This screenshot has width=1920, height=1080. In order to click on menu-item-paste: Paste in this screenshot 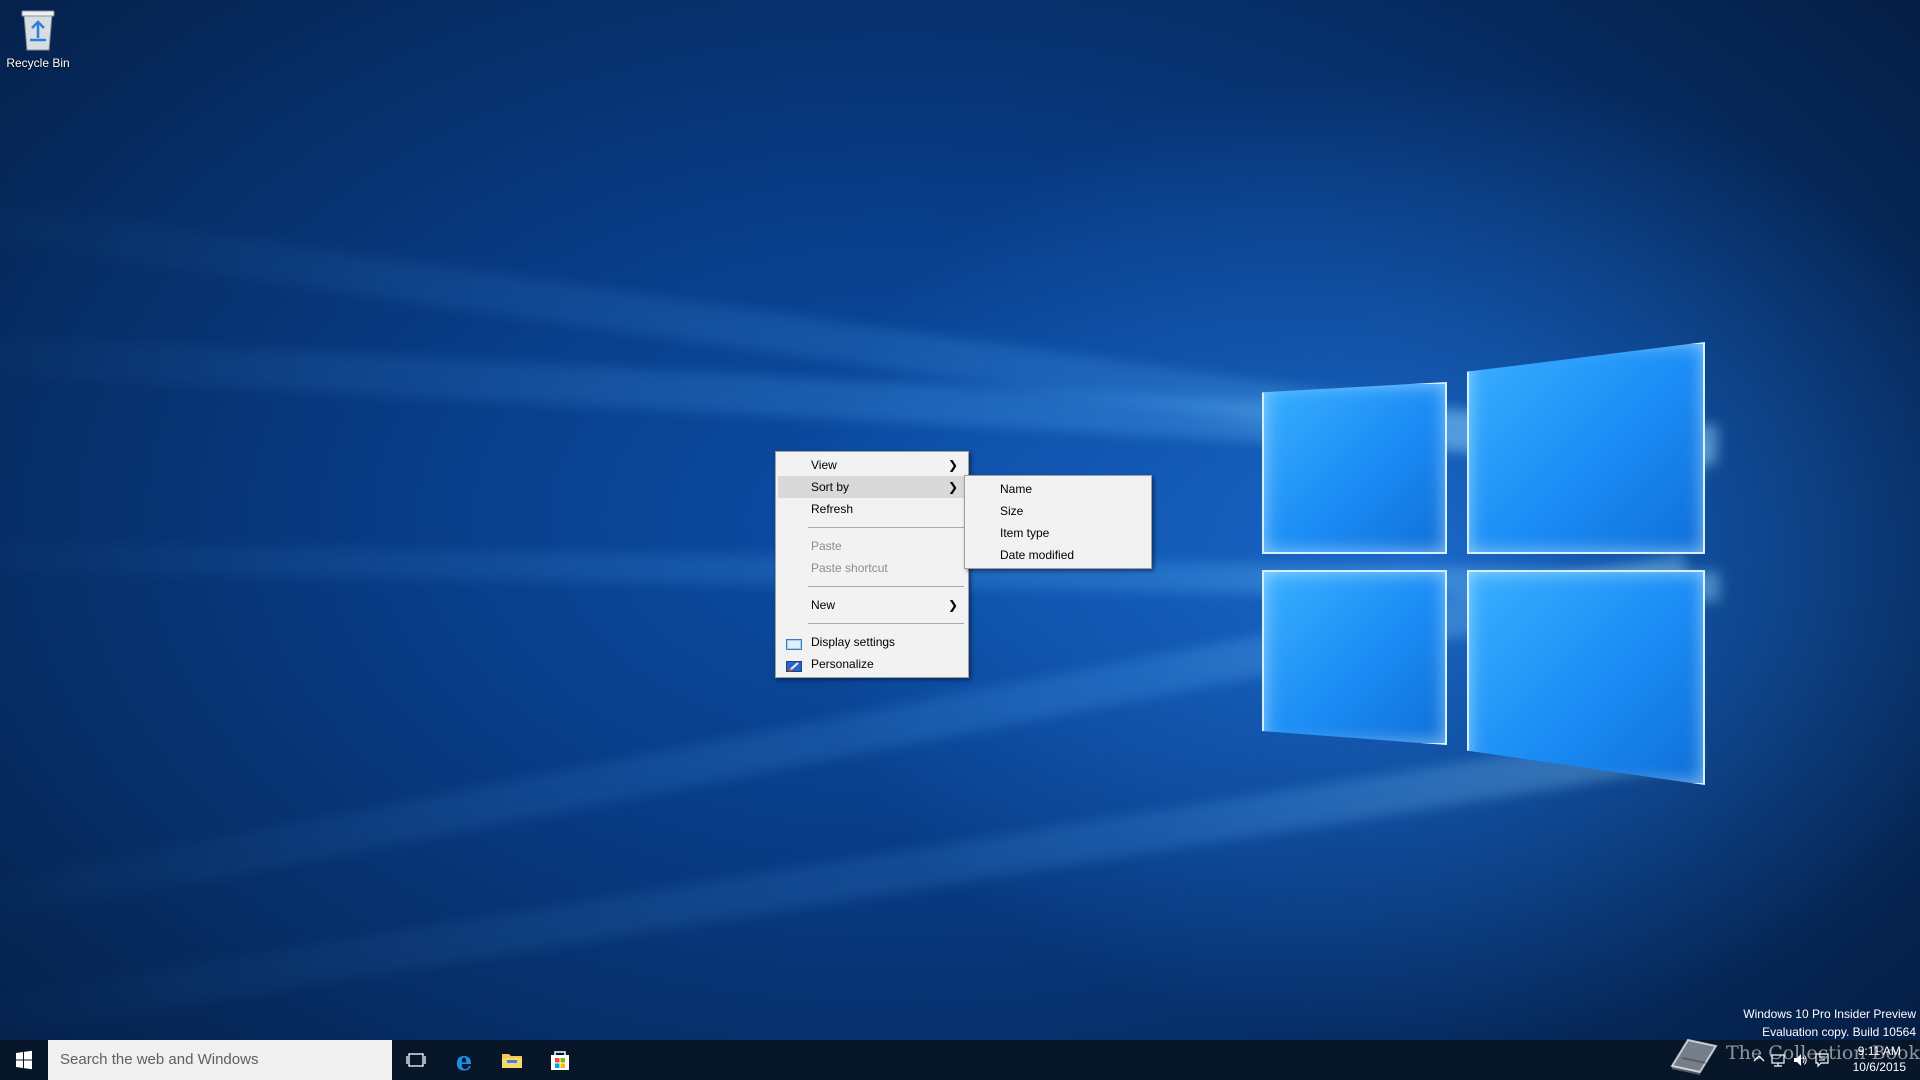, I will do `click(872, 546)`.